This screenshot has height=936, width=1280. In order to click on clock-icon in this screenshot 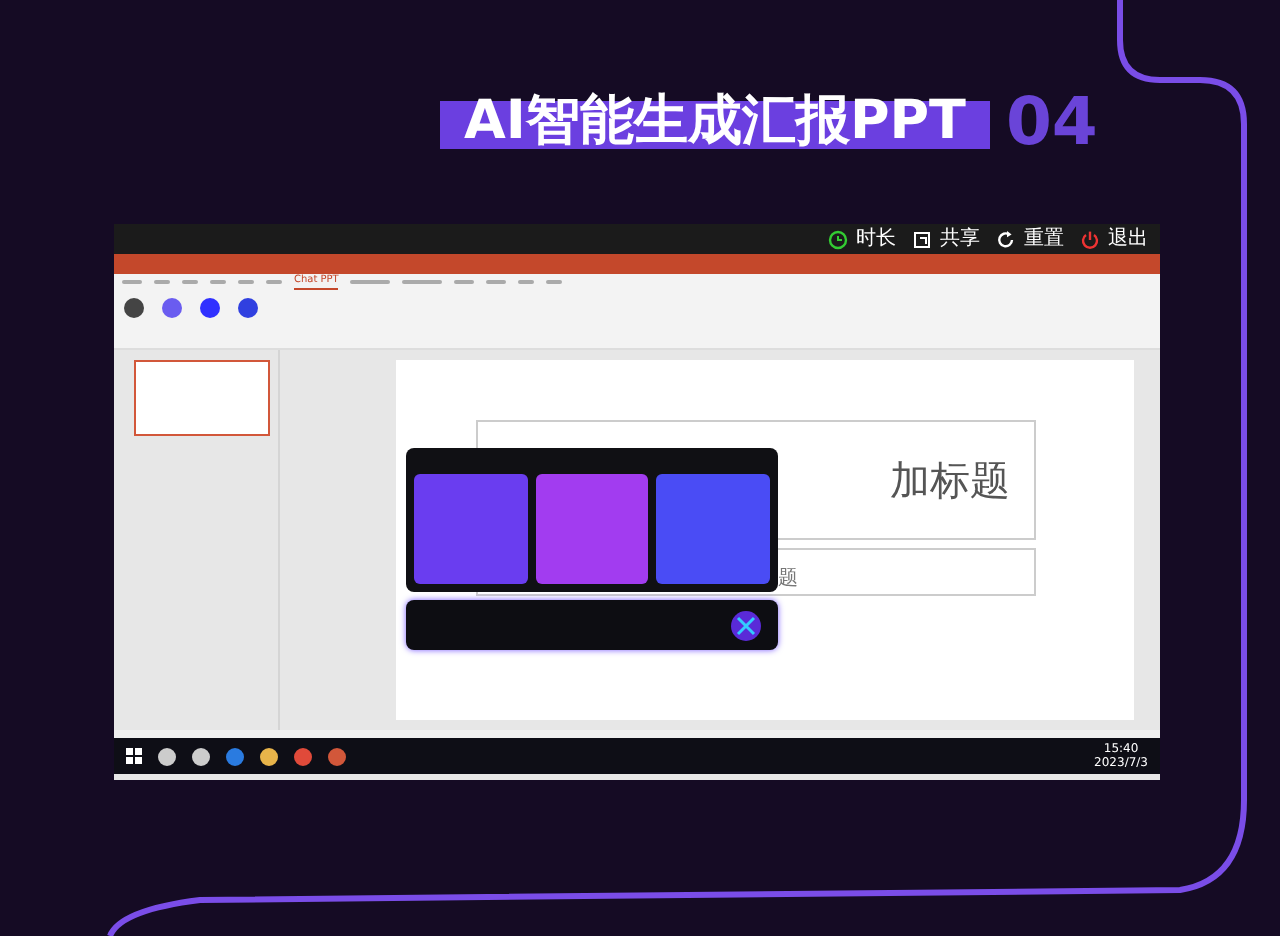, I will do `click(838, 239)`.